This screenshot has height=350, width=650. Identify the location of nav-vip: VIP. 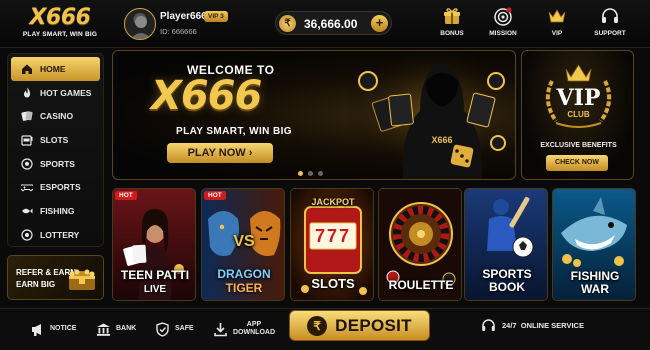
(557, 21).